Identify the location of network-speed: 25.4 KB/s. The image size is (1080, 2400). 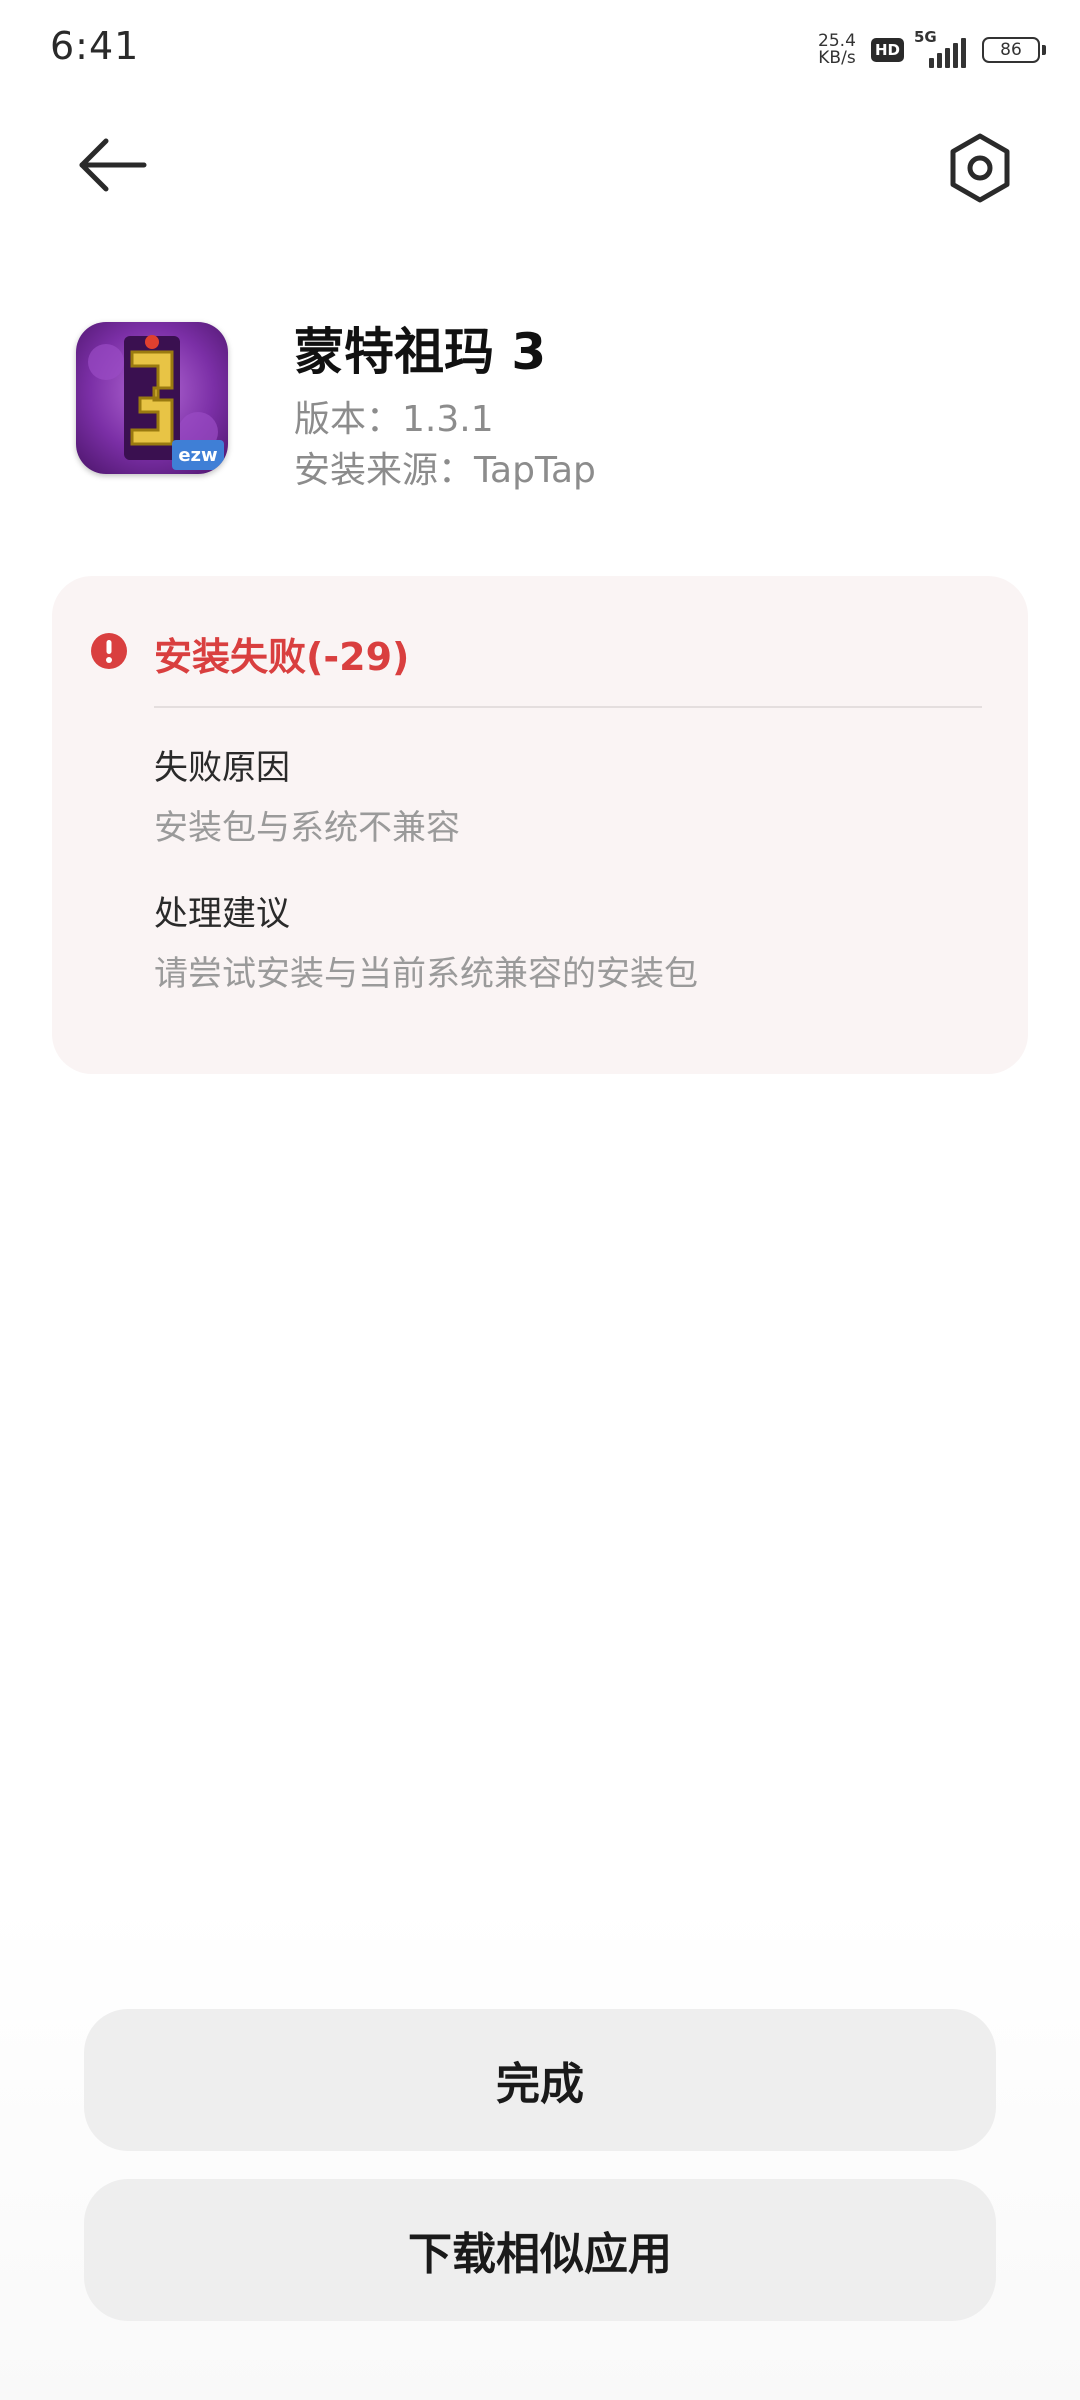
(837, 50).